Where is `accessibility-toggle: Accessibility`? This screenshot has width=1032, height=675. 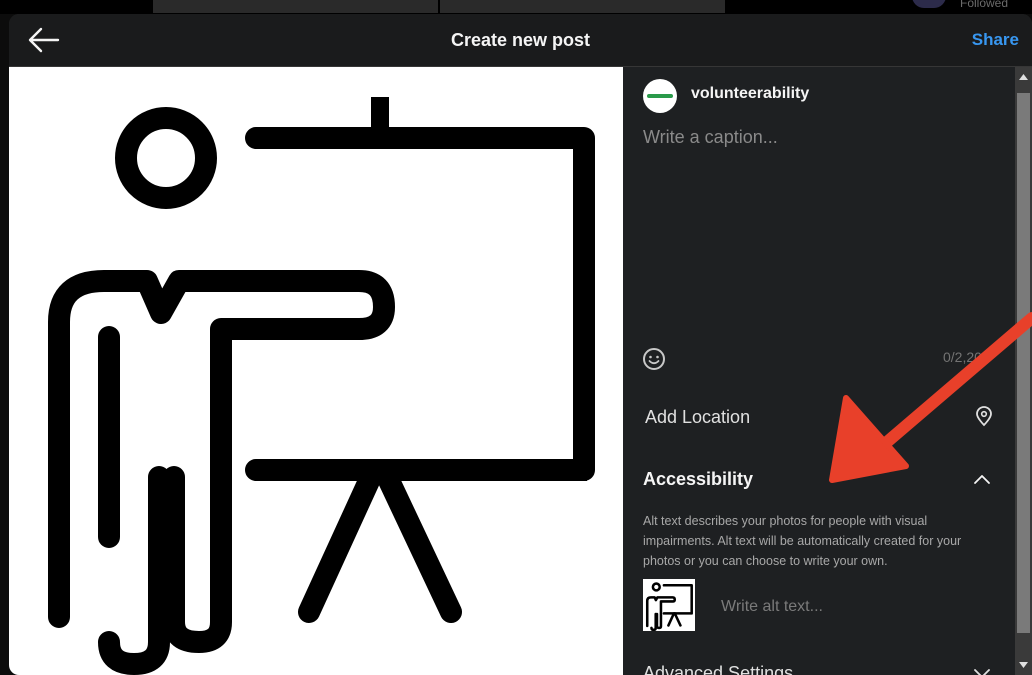
accessibility-toggle: Accessibility is located at coordinates (819, 479).